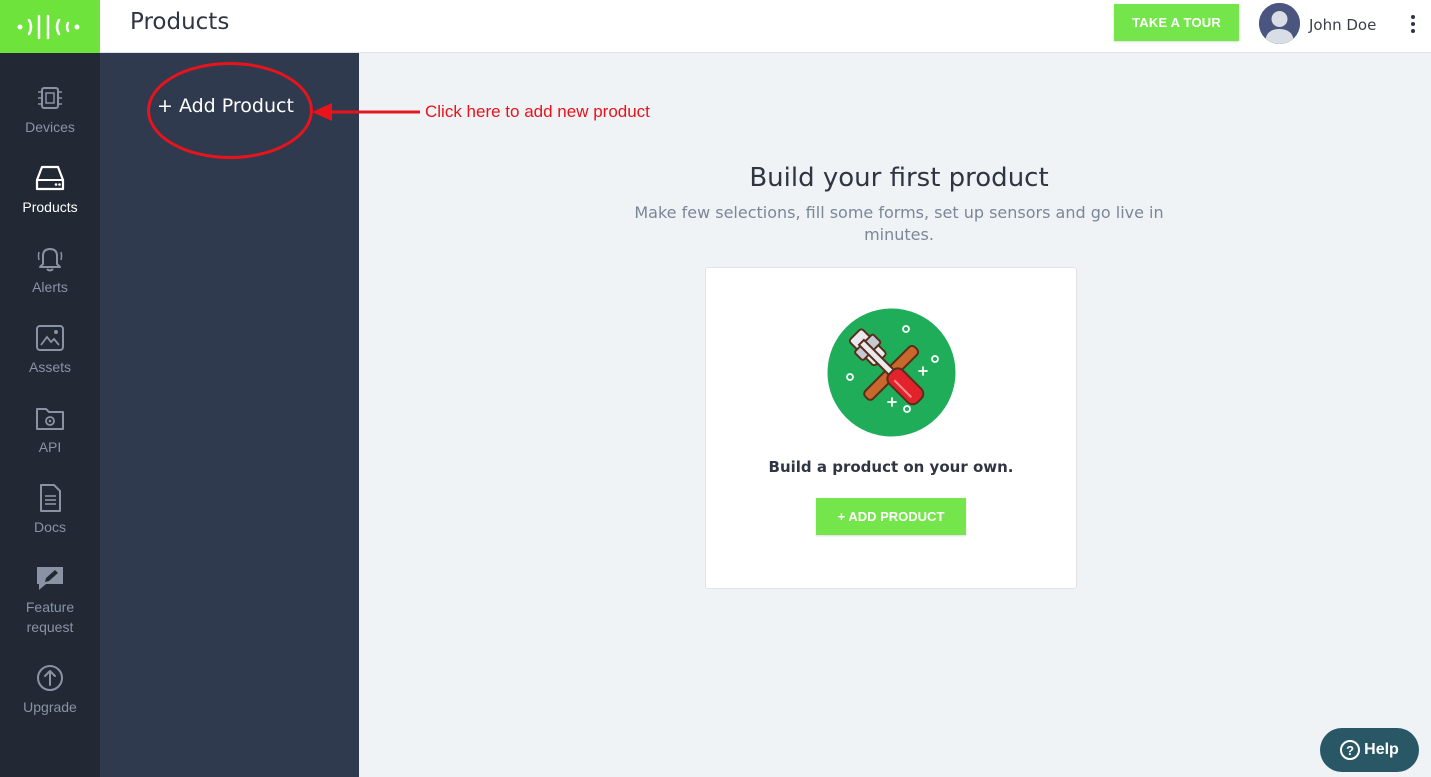 The width and height of the screenshot is (1431, 777). I want to click on annotation-circle, so click(230, 110).